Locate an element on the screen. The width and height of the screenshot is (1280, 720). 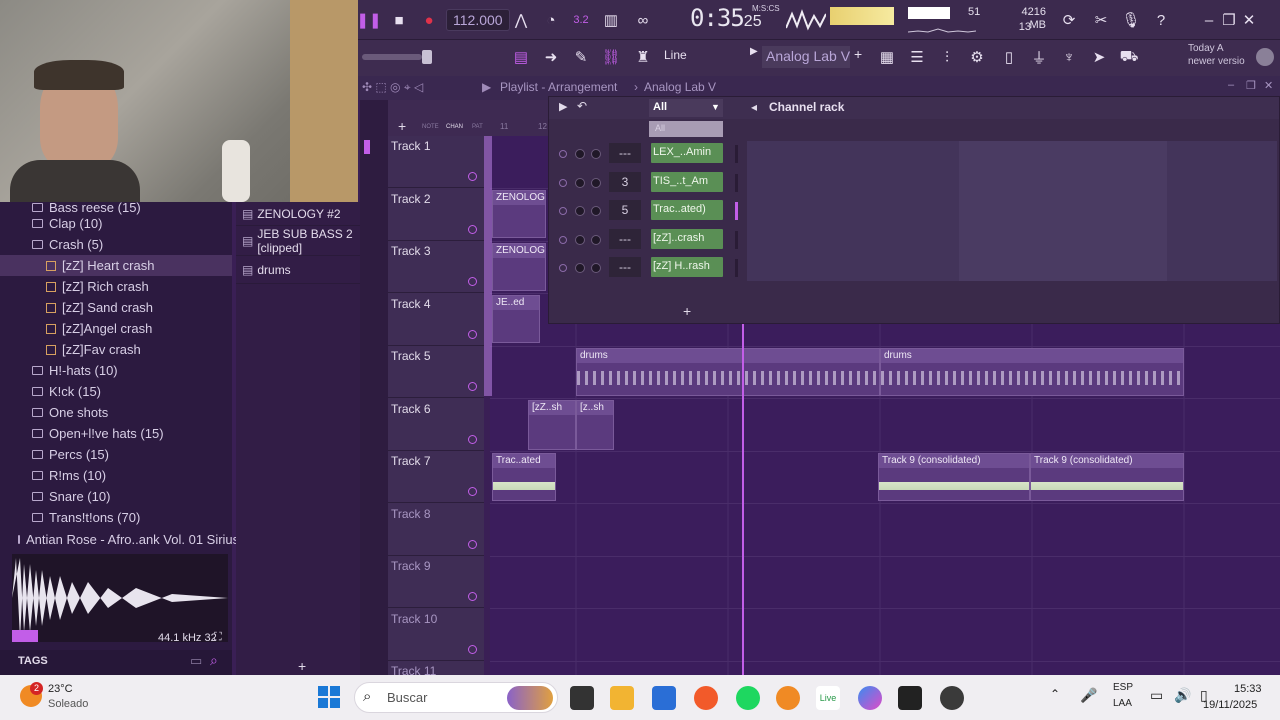
metronome-icon: ⋀ is located at coordinates (521, 20).